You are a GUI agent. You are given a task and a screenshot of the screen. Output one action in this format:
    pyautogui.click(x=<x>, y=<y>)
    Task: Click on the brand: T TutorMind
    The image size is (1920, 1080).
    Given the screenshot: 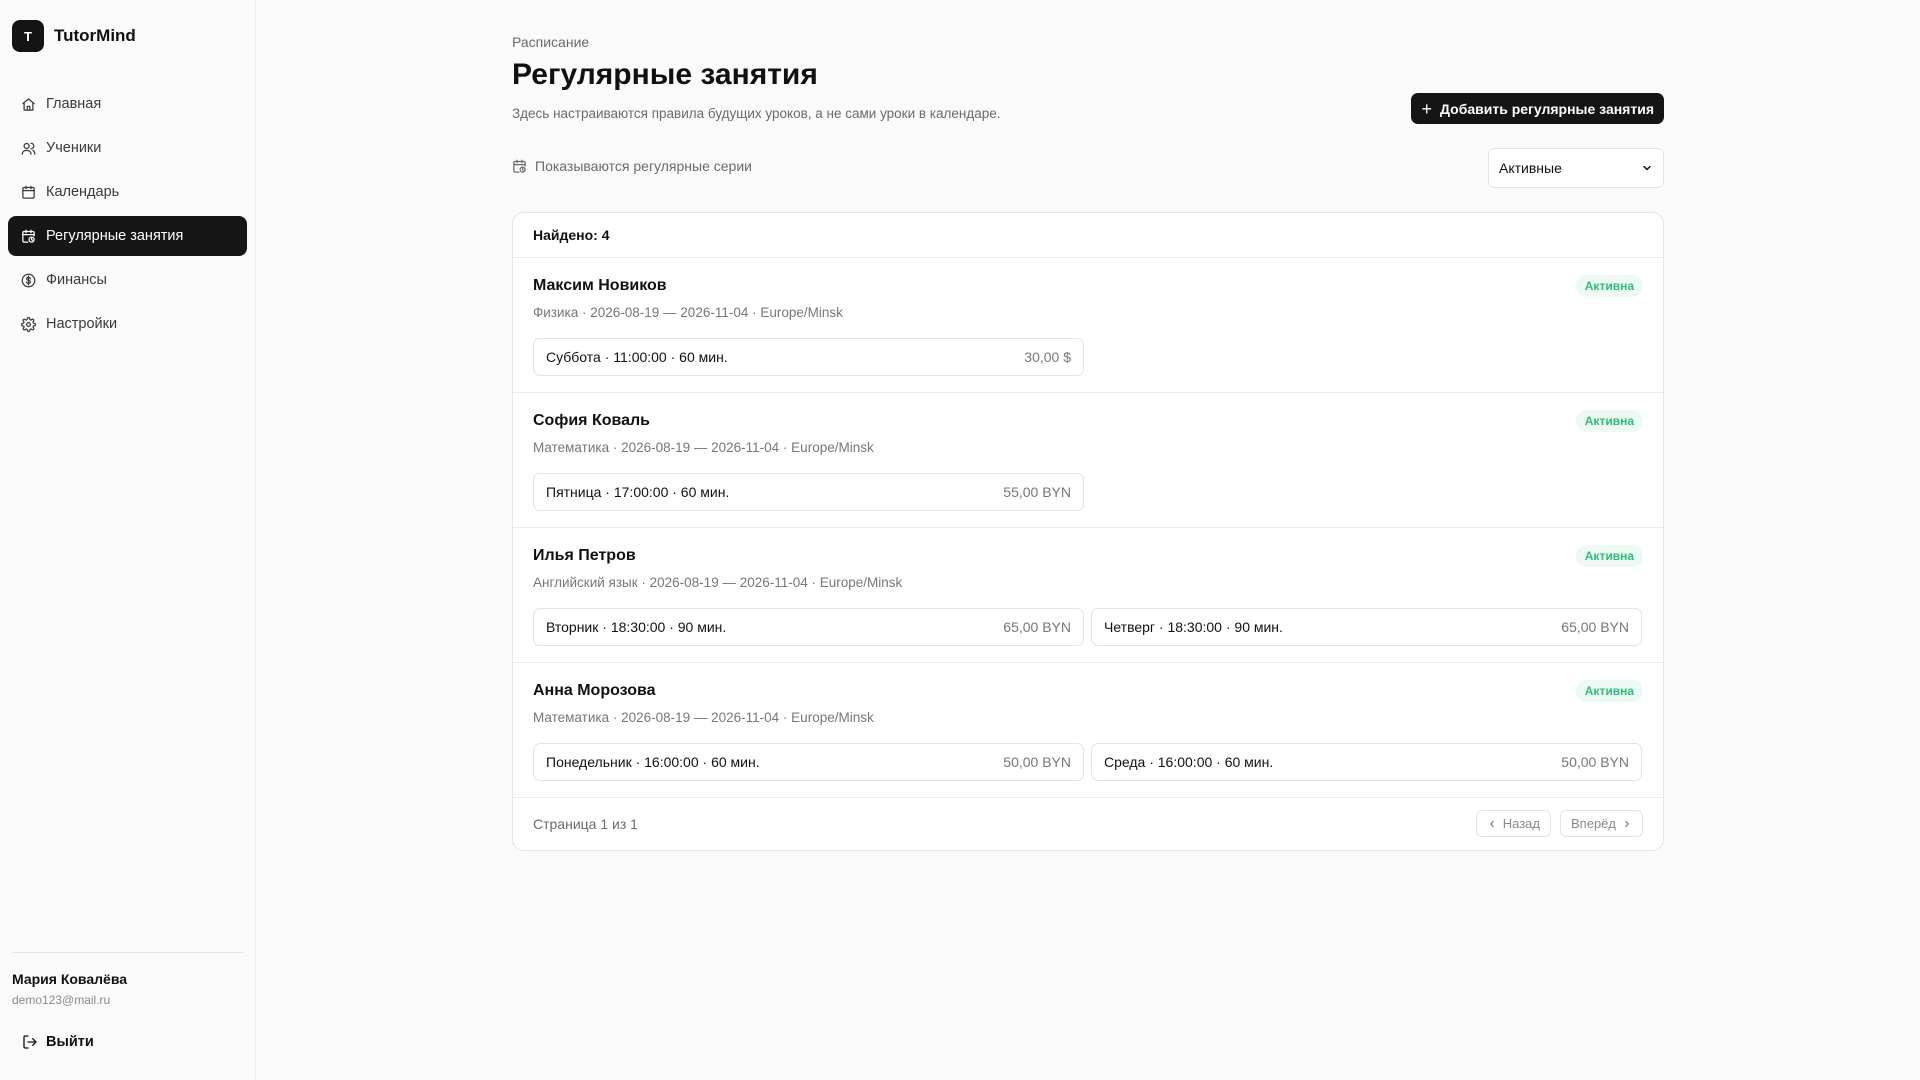 What is the action you would take?
    pyautogui.click(x=74, y=36)
    